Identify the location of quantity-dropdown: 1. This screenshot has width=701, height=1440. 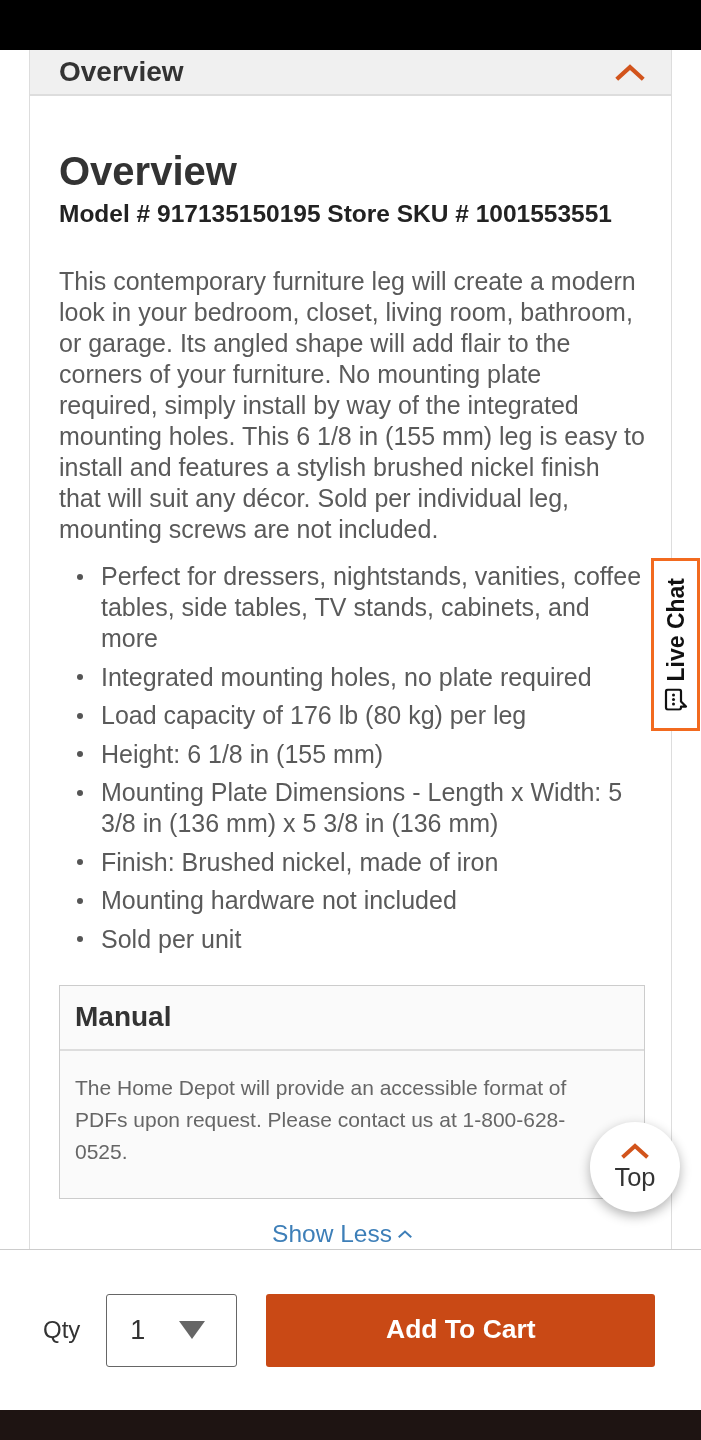
(172, 1330).